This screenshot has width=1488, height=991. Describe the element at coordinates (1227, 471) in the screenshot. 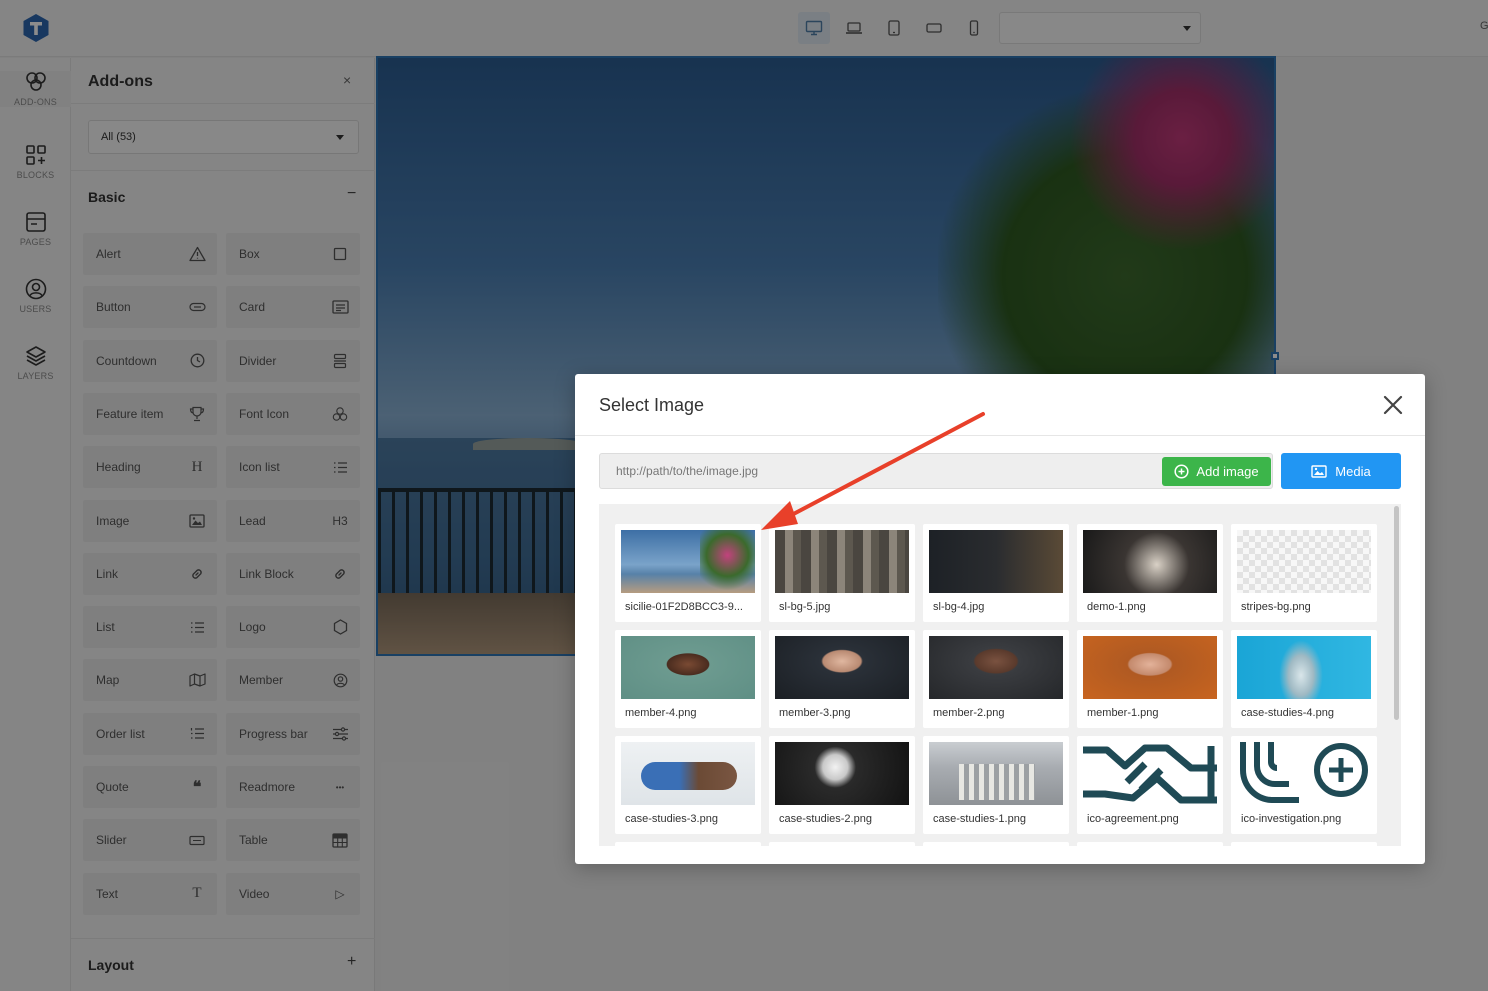

I see `add-image-label: Add image` at that location.